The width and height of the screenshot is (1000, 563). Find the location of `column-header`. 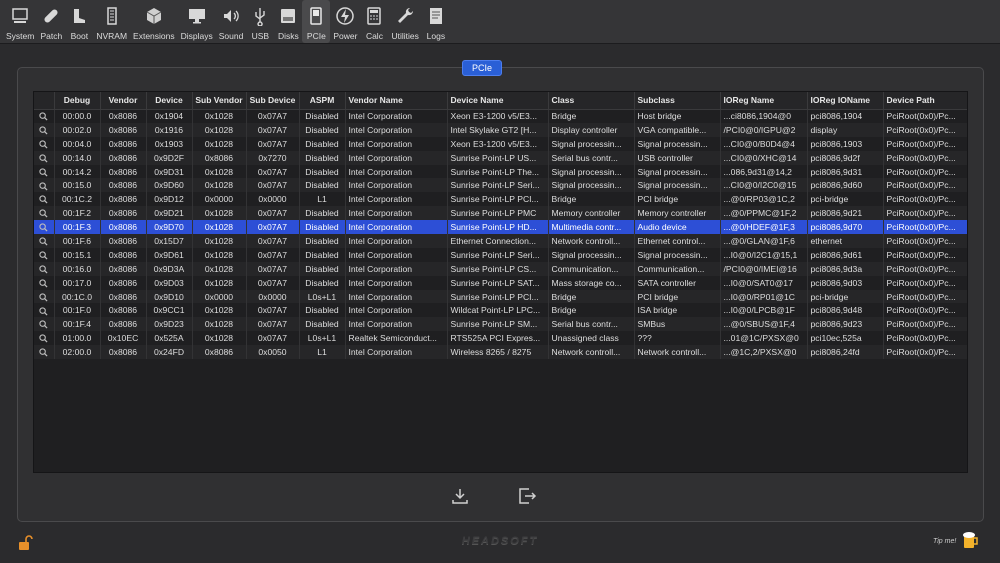

column-header is located at coordinates (44, 101).